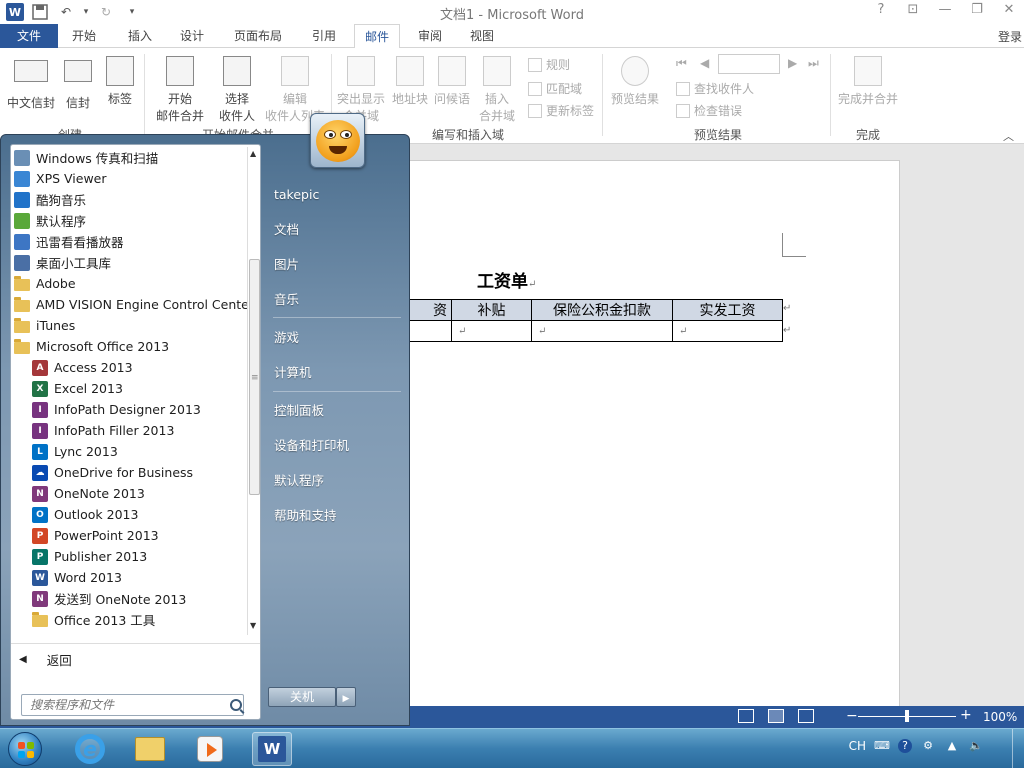  What do you see at coordinates (302, 697) in the screenshot?
I see `shutdown-button: 关机` at bounding box center [302, 697].